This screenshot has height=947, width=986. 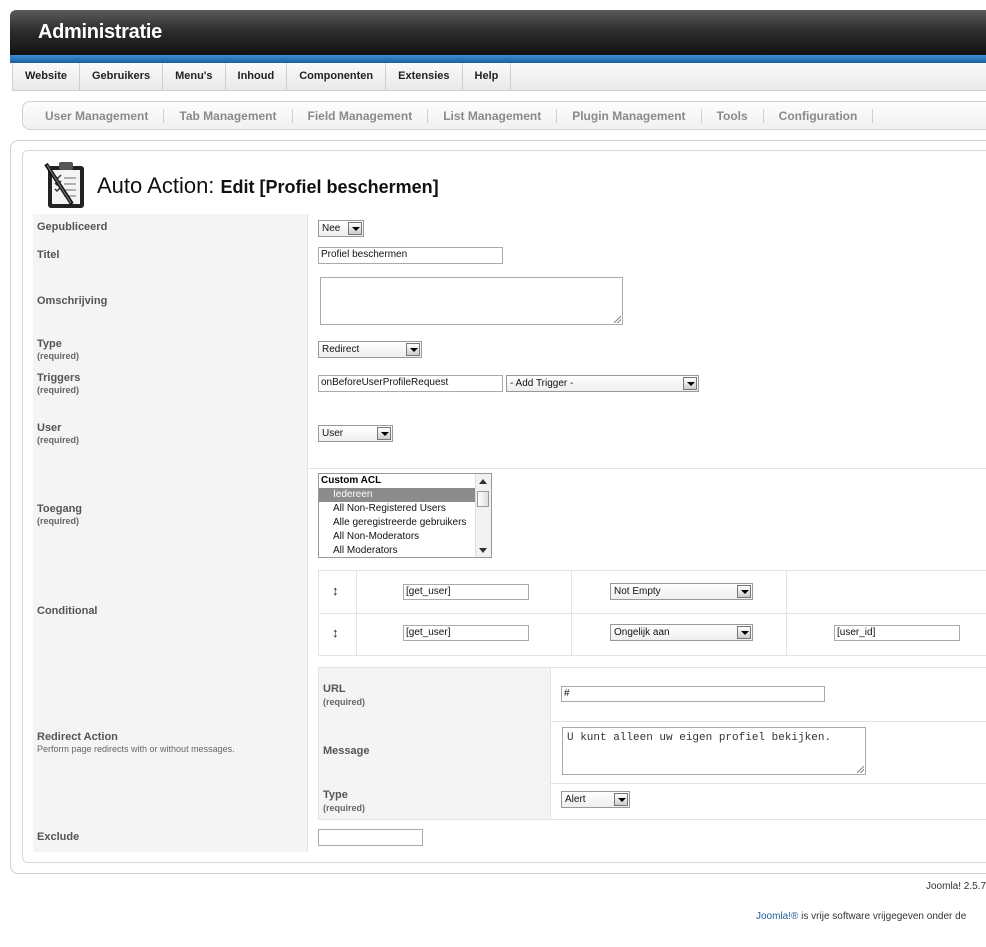 I want to click on submenu-tab-management: Tab Management, so click(x=228, y=116).